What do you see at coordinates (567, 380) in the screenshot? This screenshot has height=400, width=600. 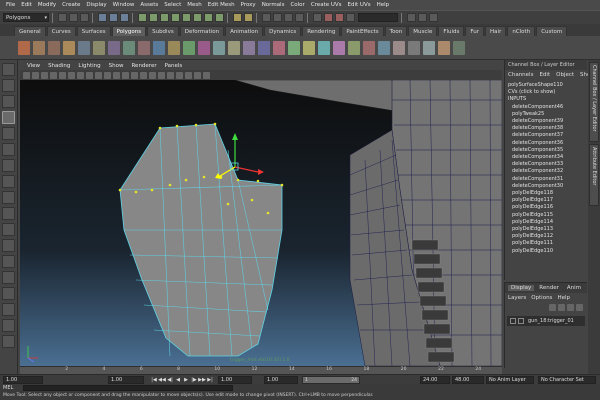 I see `character-set-dropdown: No Character Set` at bounding box center [567, 380].